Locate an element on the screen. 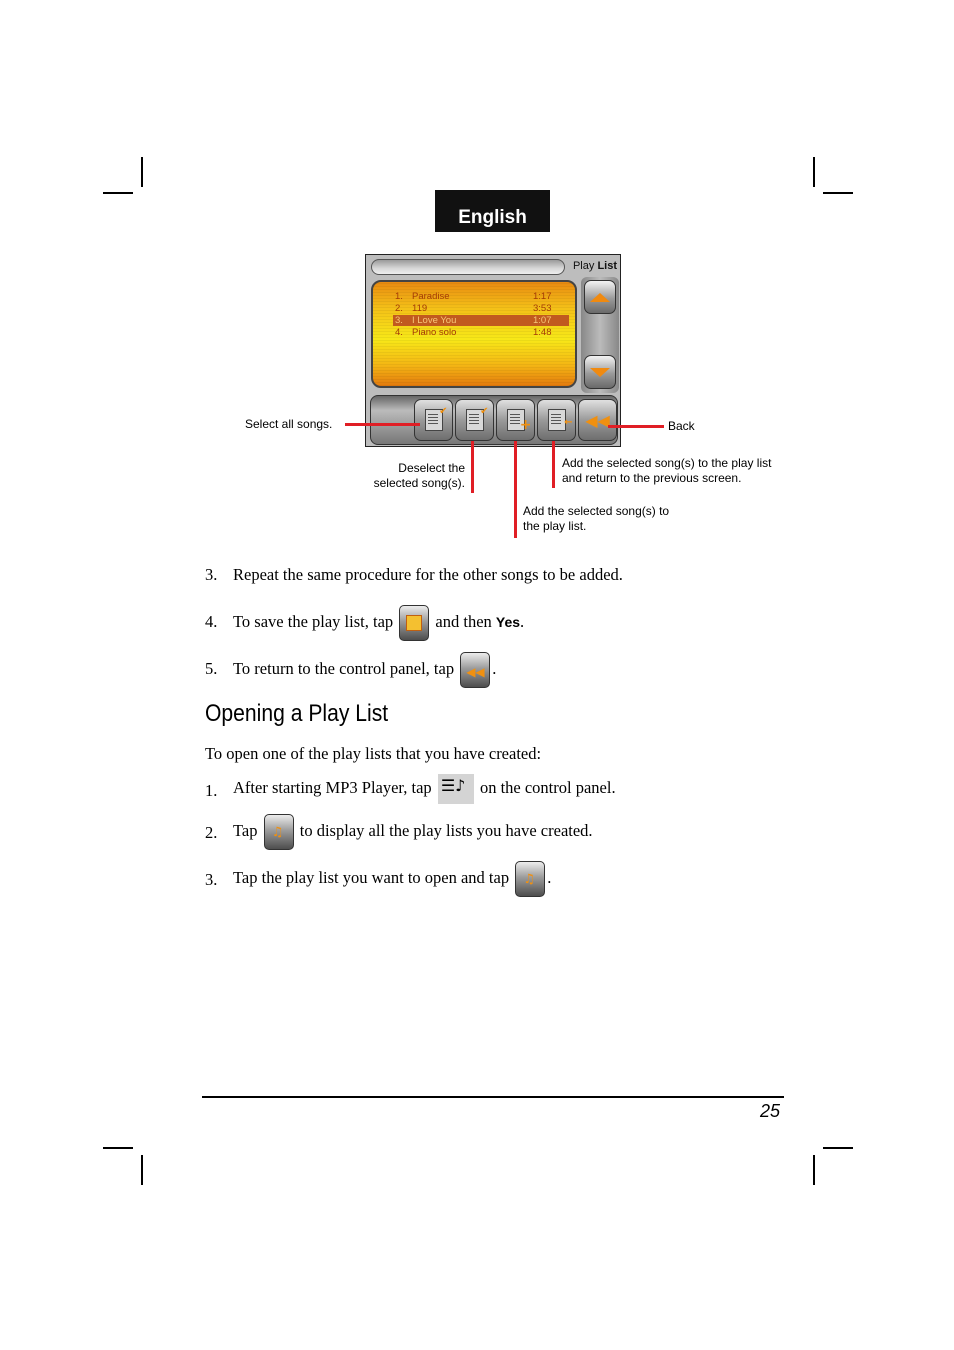 The image size is (954, 1350). song-row-selected: 3. I Love You 1:07 is located at coordinates (481, 320).